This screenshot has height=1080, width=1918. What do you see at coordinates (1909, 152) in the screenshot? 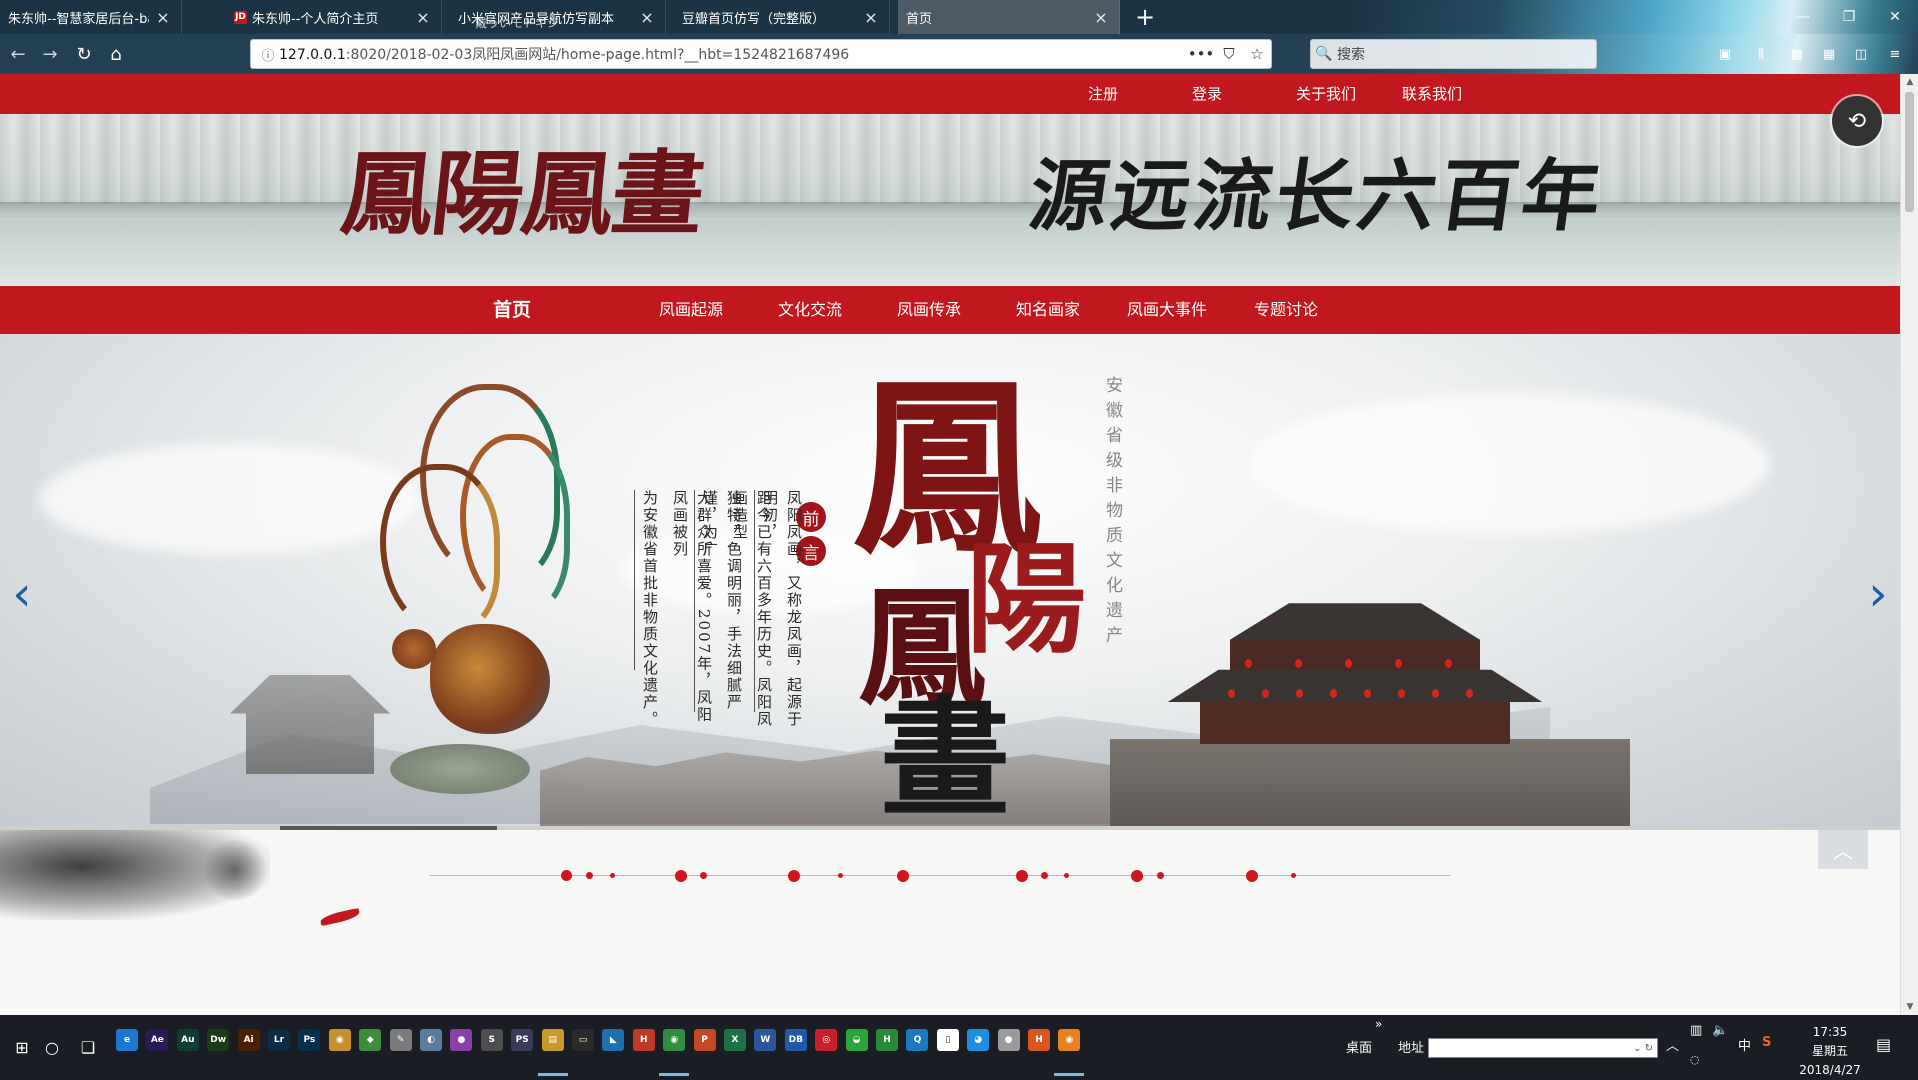
I see `scrollbar-thumb` at bounding box center [1909, 152].